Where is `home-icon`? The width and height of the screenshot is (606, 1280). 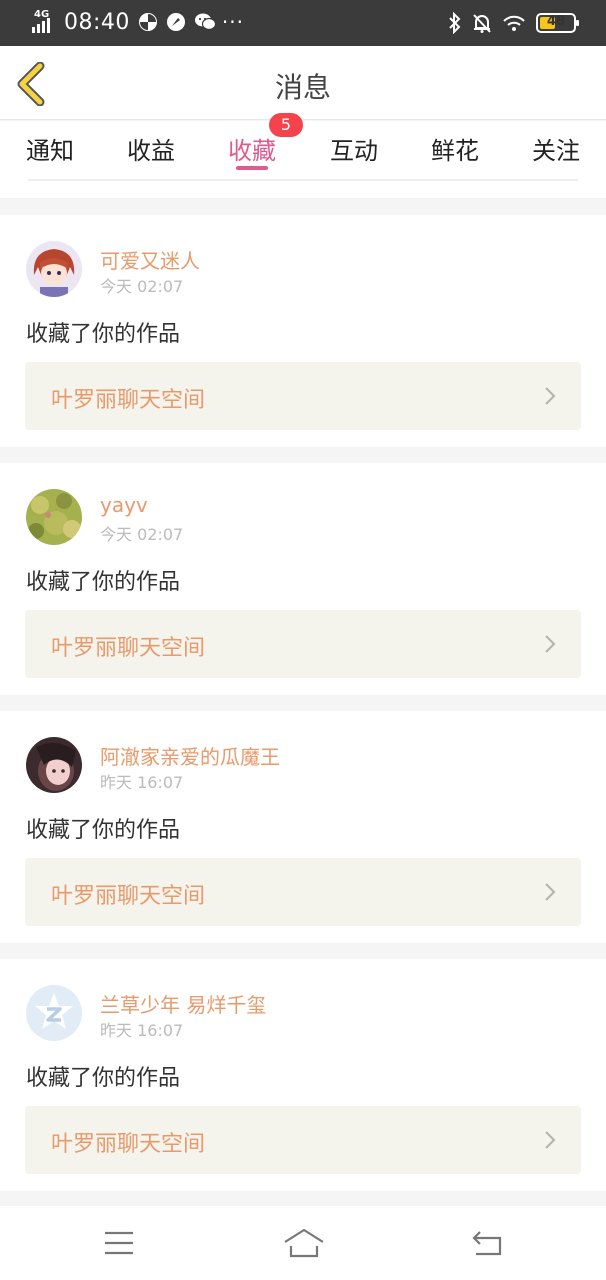 home-icon is located at coordinates (304, 1243).